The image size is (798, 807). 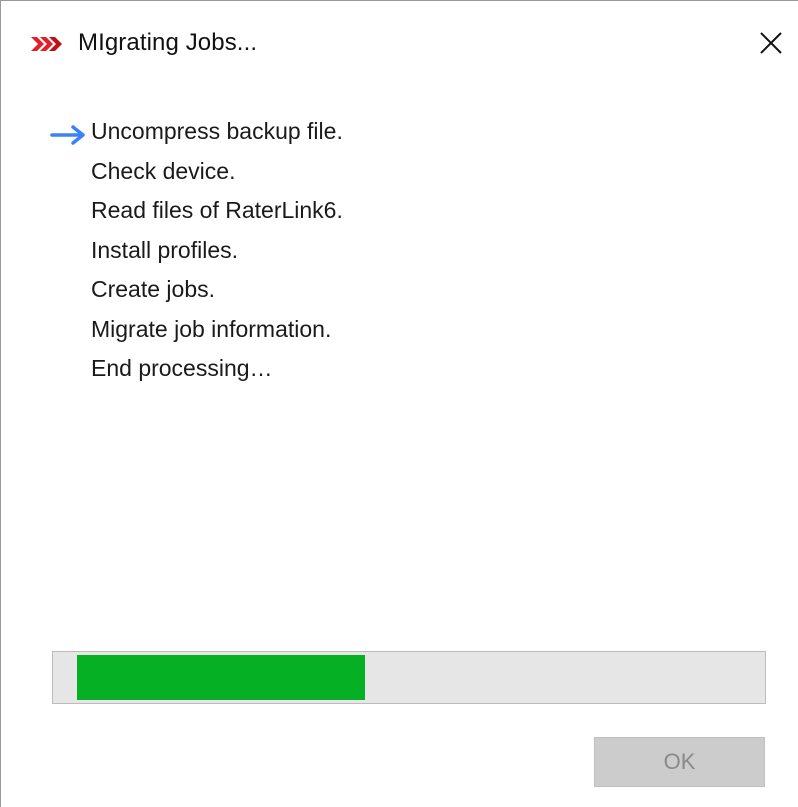 What do you see at coordinates (48, 44) in the screenshot?
I see `red-chevrons-icon` at bounding box center [48, 44].